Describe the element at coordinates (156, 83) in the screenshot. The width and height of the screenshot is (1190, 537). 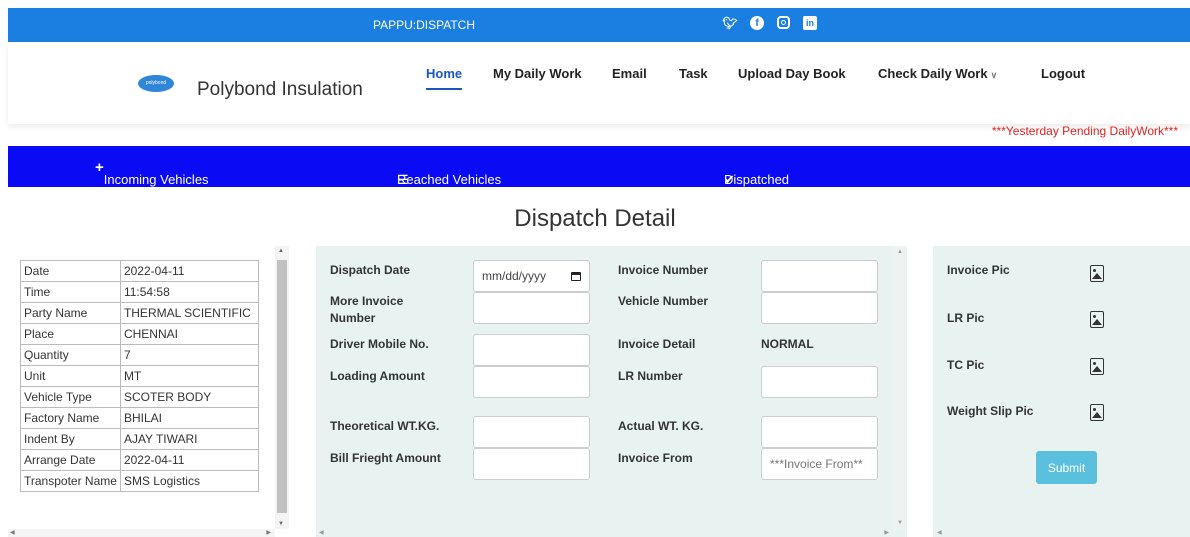
I see `company-logo: polybond` at that location.